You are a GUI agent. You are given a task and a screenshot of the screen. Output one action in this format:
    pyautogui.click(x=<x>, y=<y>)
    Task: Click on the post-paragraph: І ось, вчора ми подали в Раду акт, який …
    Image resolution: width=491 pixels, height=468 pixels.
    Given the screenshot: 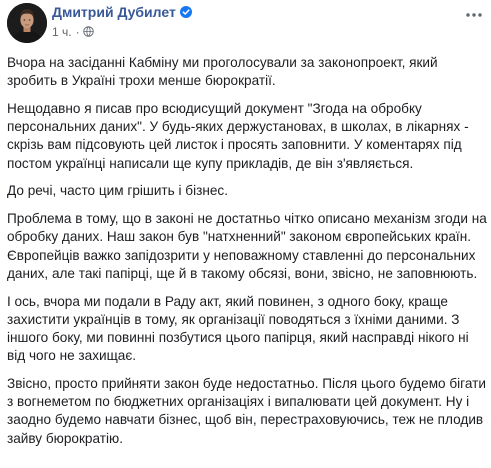 What is the action you would take?
    pyautogui.click(x=238, y=328)
    